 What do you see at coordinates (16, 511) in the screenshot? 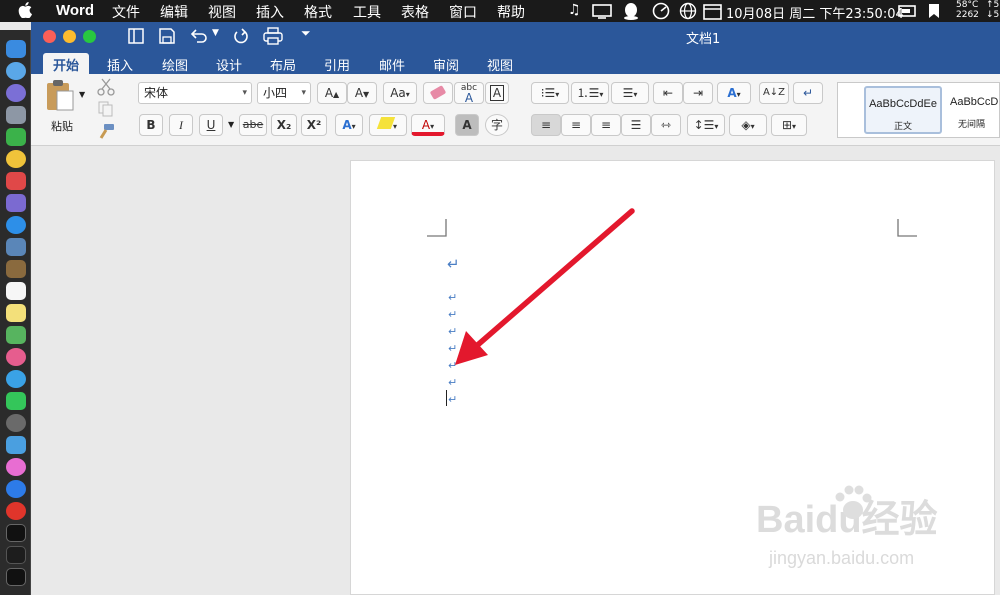
I see `vivaldi-icon` at bounding box center [16, 511].